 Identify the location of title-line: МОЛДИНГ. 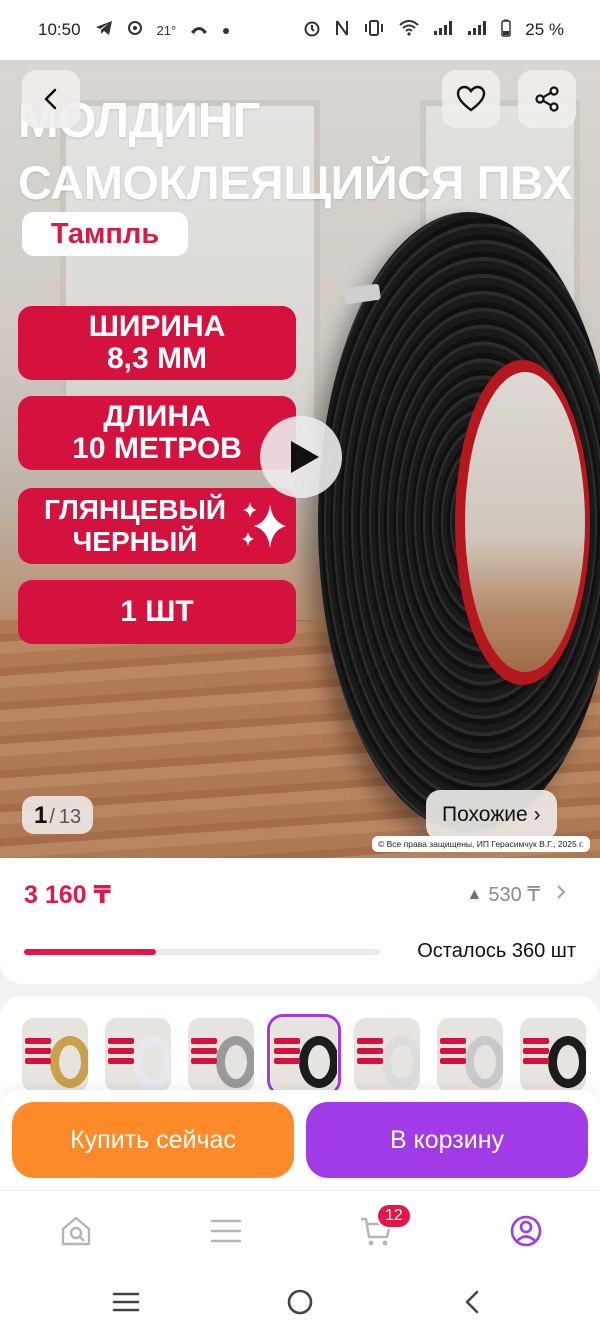
(139, 121).